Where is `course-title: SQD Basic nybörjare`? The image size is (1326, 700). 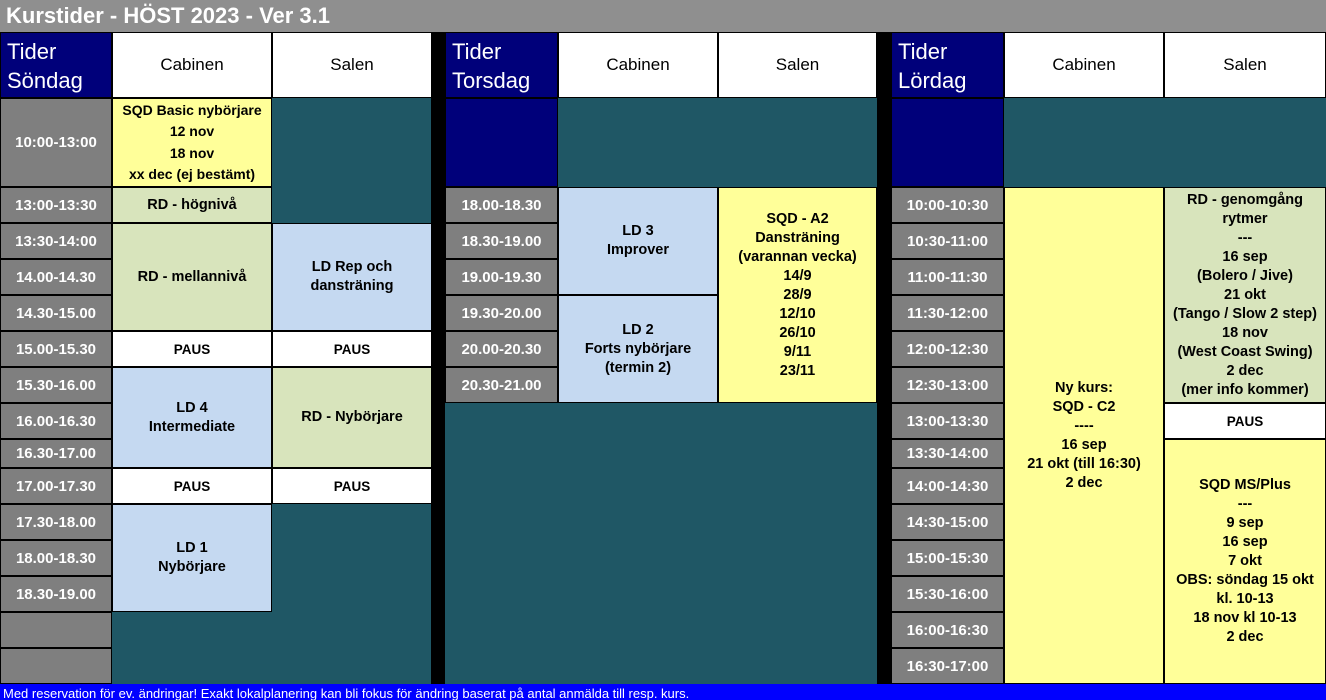 course-title: SQD Basic nybörjare is located at coordinates (192, 109).